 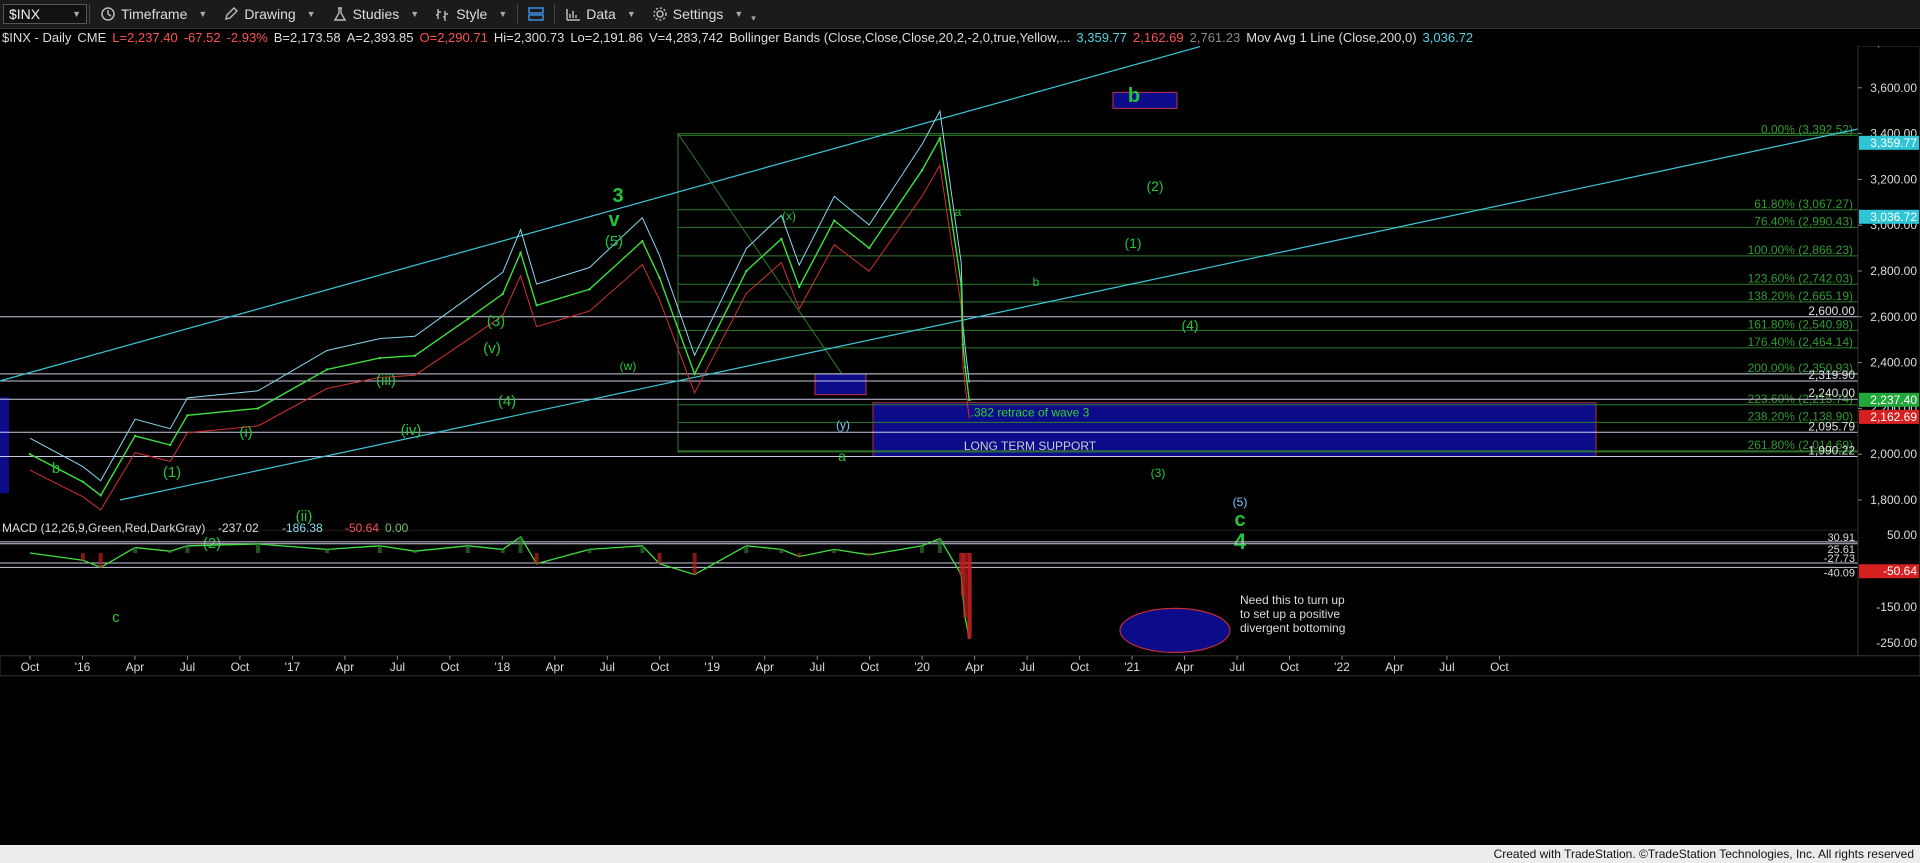 What do you see at coordinates (1030, 446) in the screenshot?
I see `support-annotation: LONG TERM SUPPORT` at bounding box center [1030, 446].